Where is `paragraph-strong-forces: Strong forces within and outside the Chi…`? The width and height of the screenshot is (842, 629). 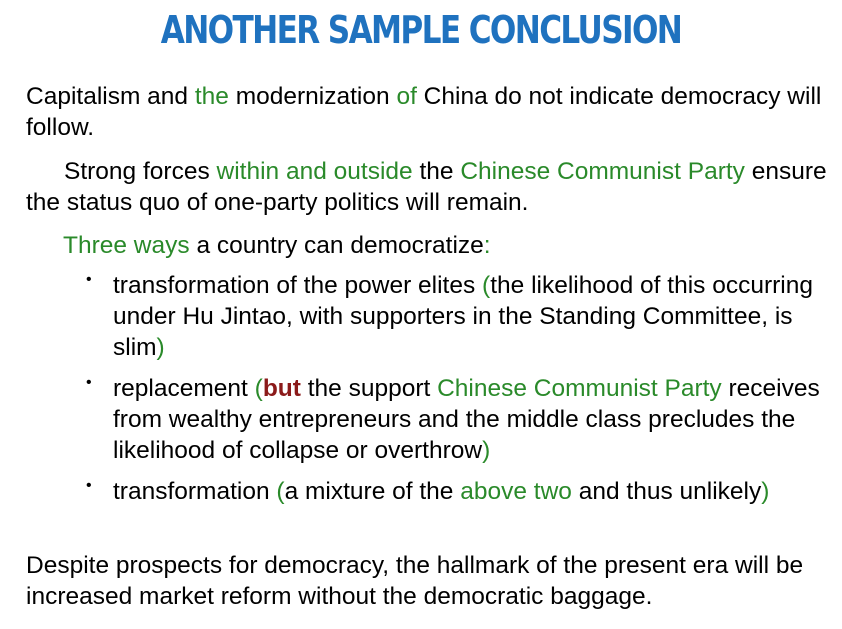 paragraph-strong-forces: Strong forces within and outside the Chi… is located at coordinates (431, 187).